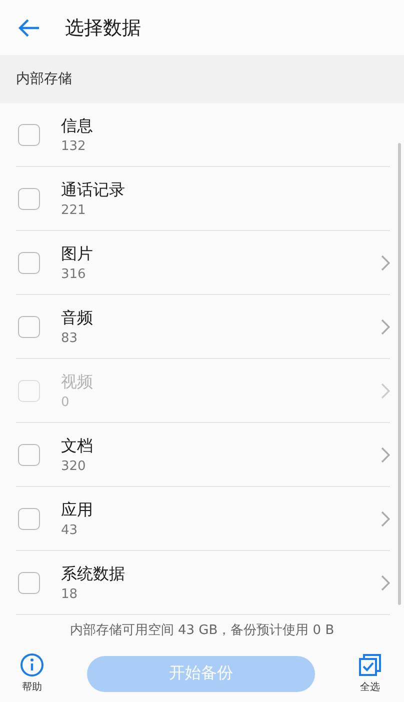 Image resolution: width=404 pixels, height=702 pixels. Describe the element at coordinates (103, 28) in the screenshot. I see `page-title: 选择数据` at that location.